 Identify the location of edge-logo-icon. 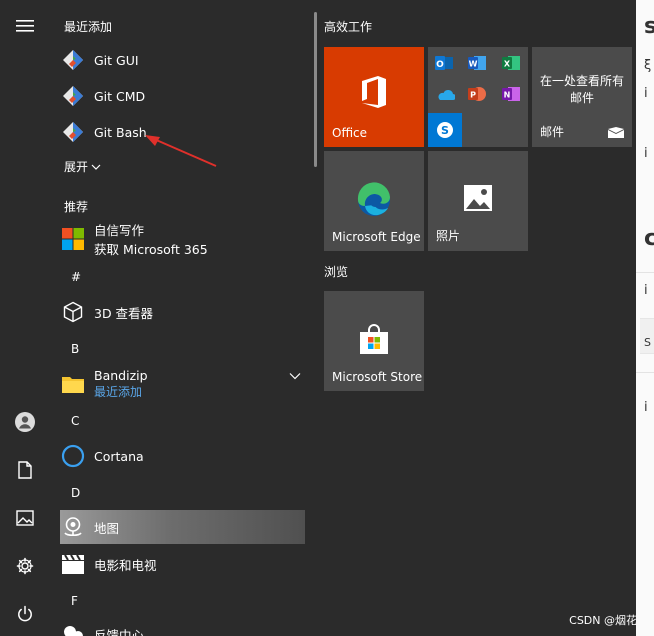
(373, 199).